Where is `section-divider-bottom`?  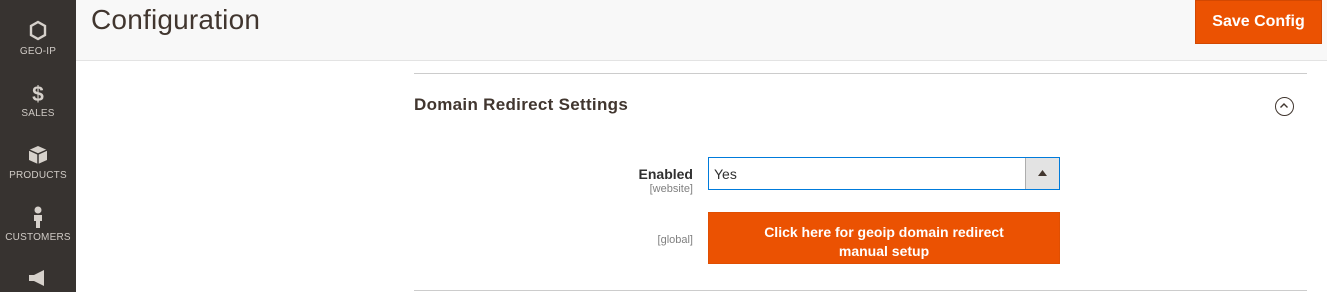 section-divider-bottom is located at coordinates (860, 290).